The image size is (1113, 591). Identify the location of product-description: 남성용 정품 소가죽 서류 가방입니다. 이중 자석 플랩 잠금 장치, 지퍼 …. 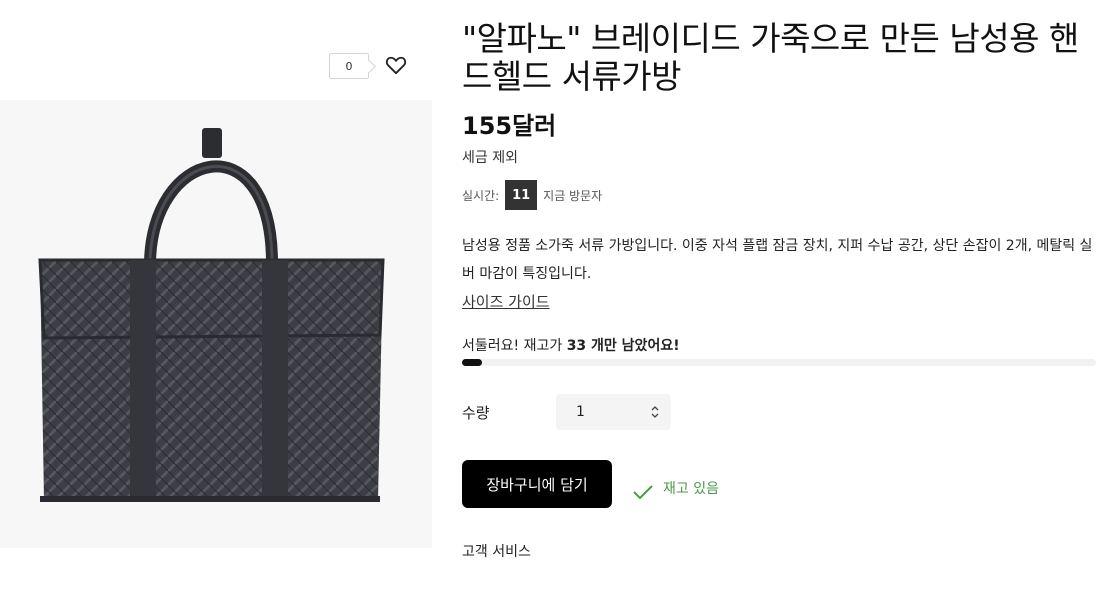
(777, 260).